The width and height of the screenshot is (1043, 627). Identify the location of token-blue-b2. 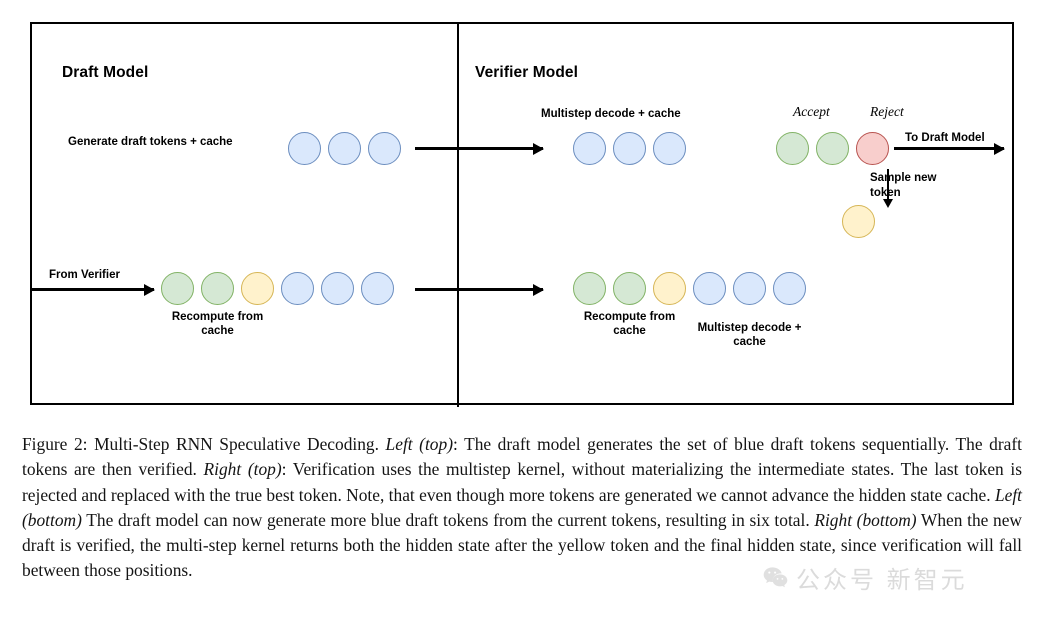
(337, 288).